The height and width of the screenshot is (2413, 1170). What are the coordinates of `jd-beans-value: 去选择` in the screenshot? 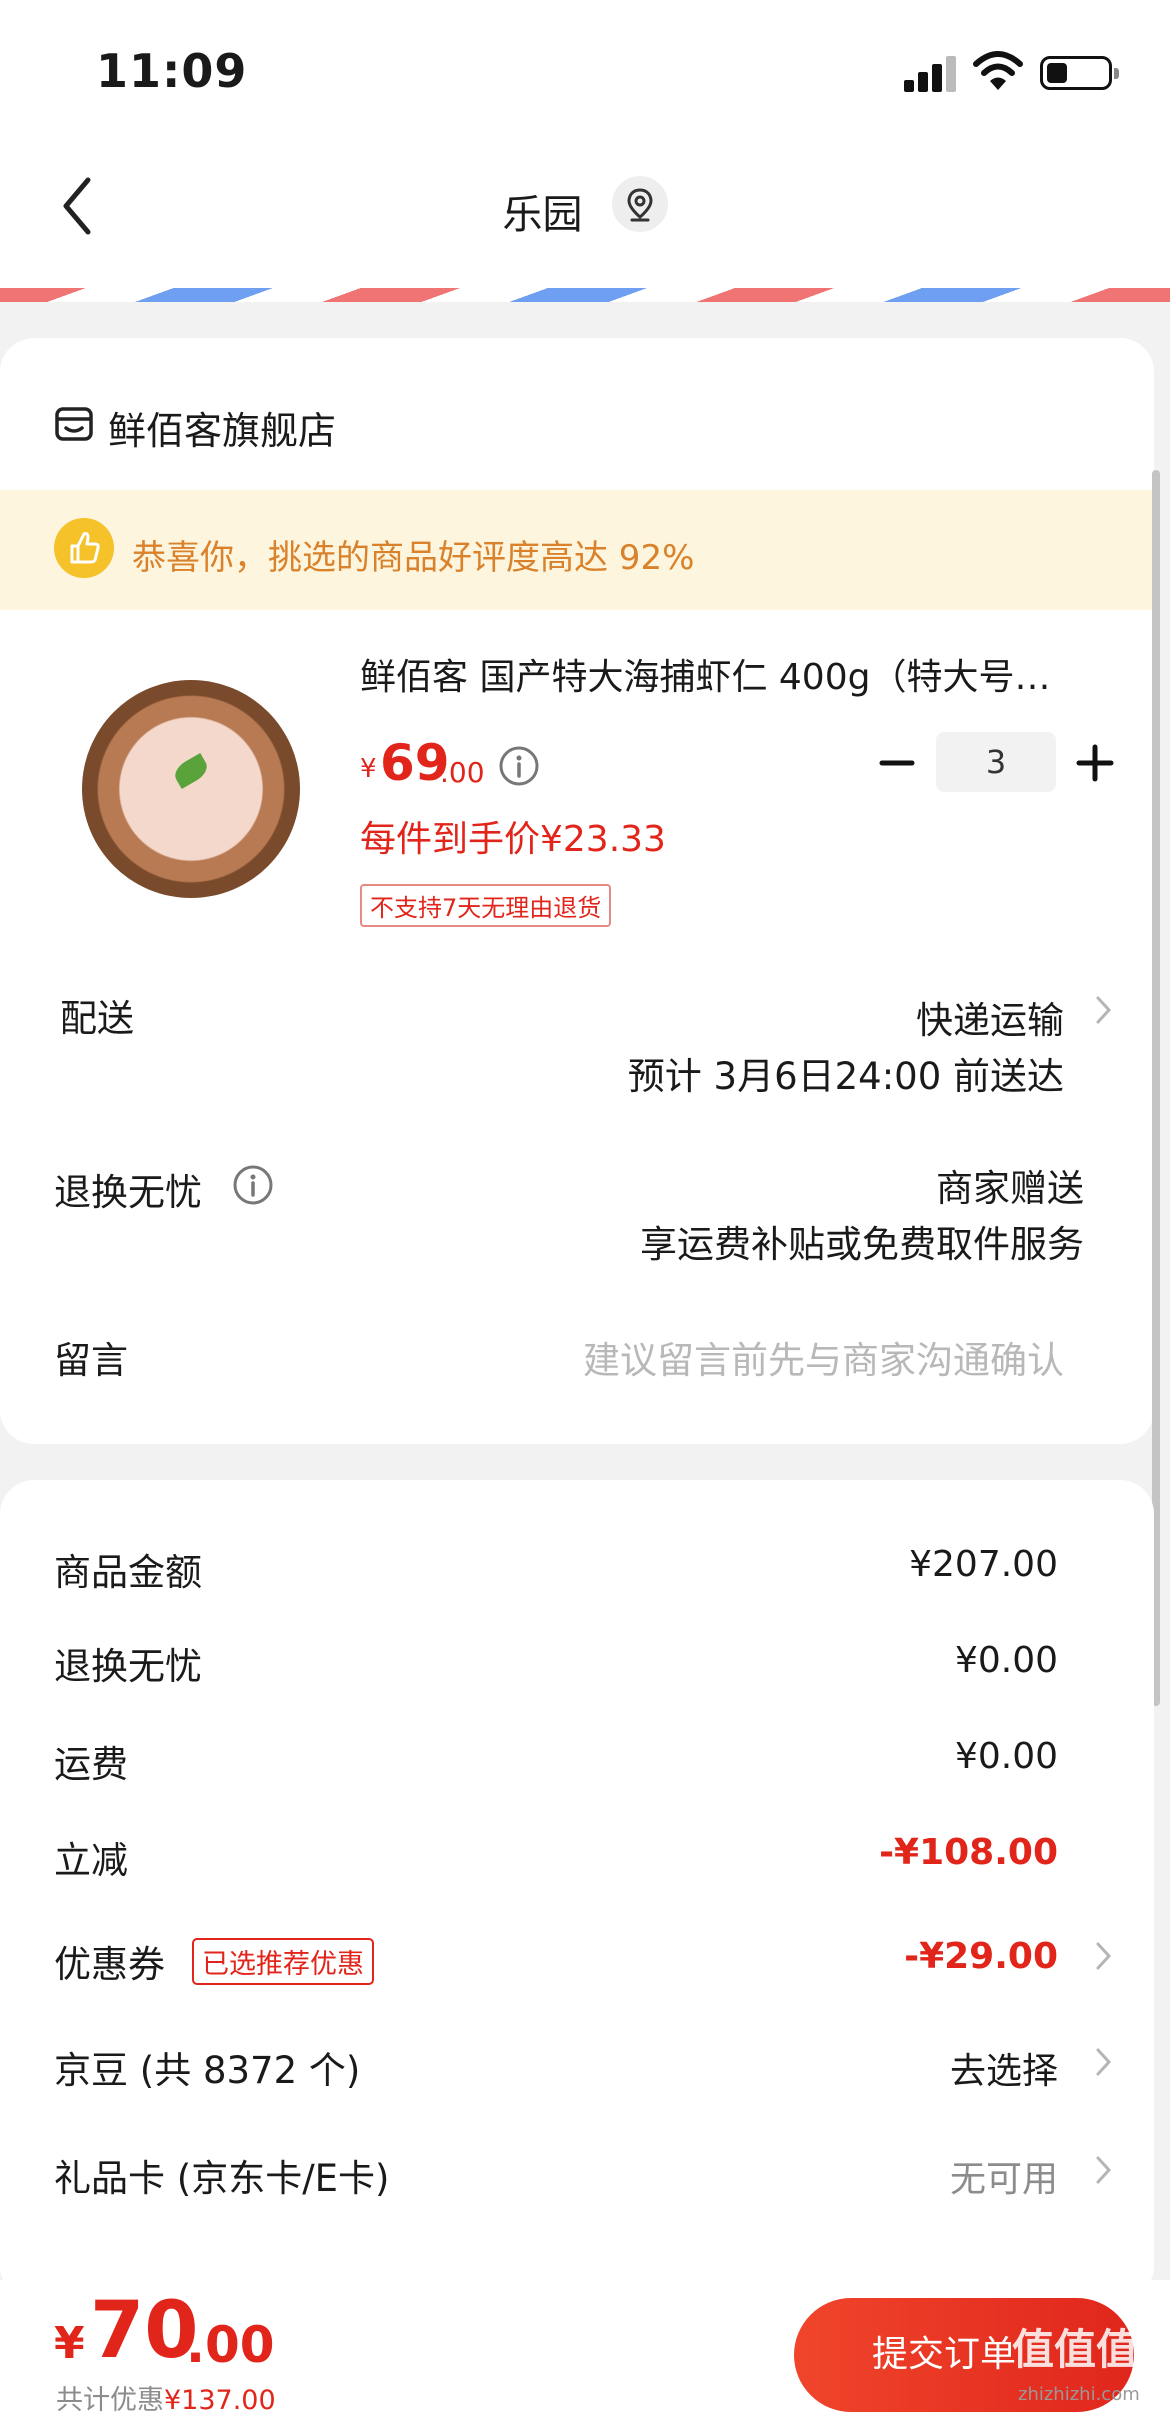 It's located at (1004, 2068).